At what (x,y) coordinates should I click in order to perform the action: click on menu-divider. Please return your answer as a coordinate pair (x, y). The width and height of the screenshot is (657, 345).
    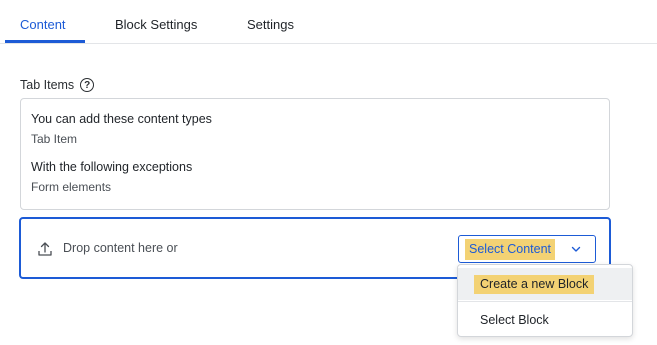
    Looking at the image, I should click on (545, 301).